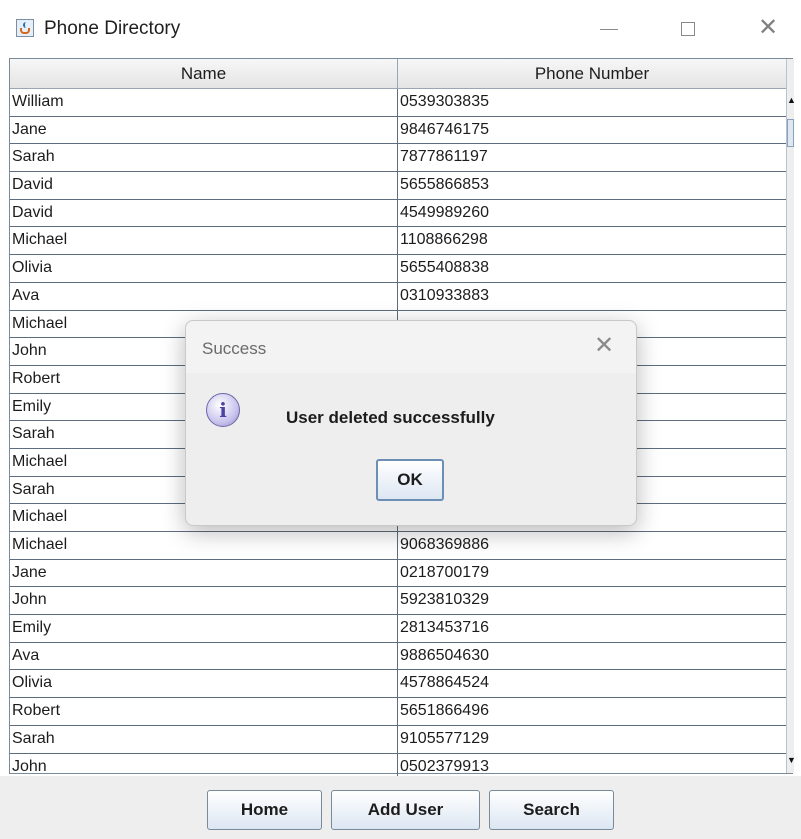  I want to click on dialog-message: User deleted successfully, so click(390, 417).